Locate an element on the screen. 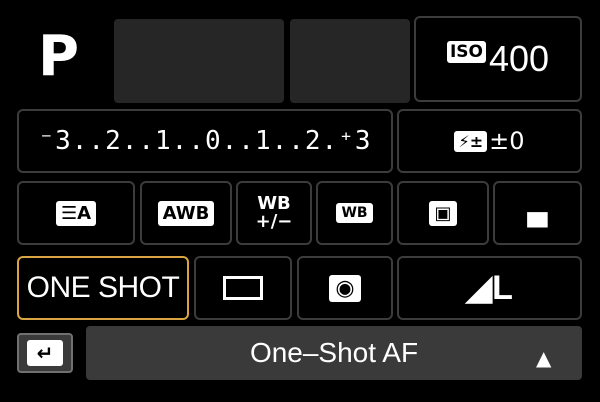 The image size is (600, 402). image-quality-value: ◢L is located at coordinates (489, 288).